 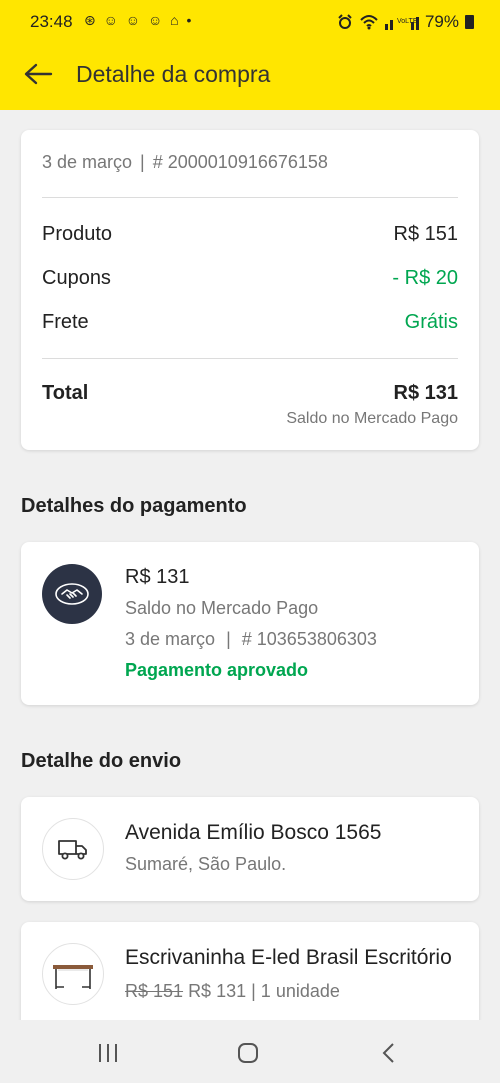 What do you see at coordinates (170, 639) in the screenshot?
I see `payment-date: 3 de março` at bounding box center [170, 639].